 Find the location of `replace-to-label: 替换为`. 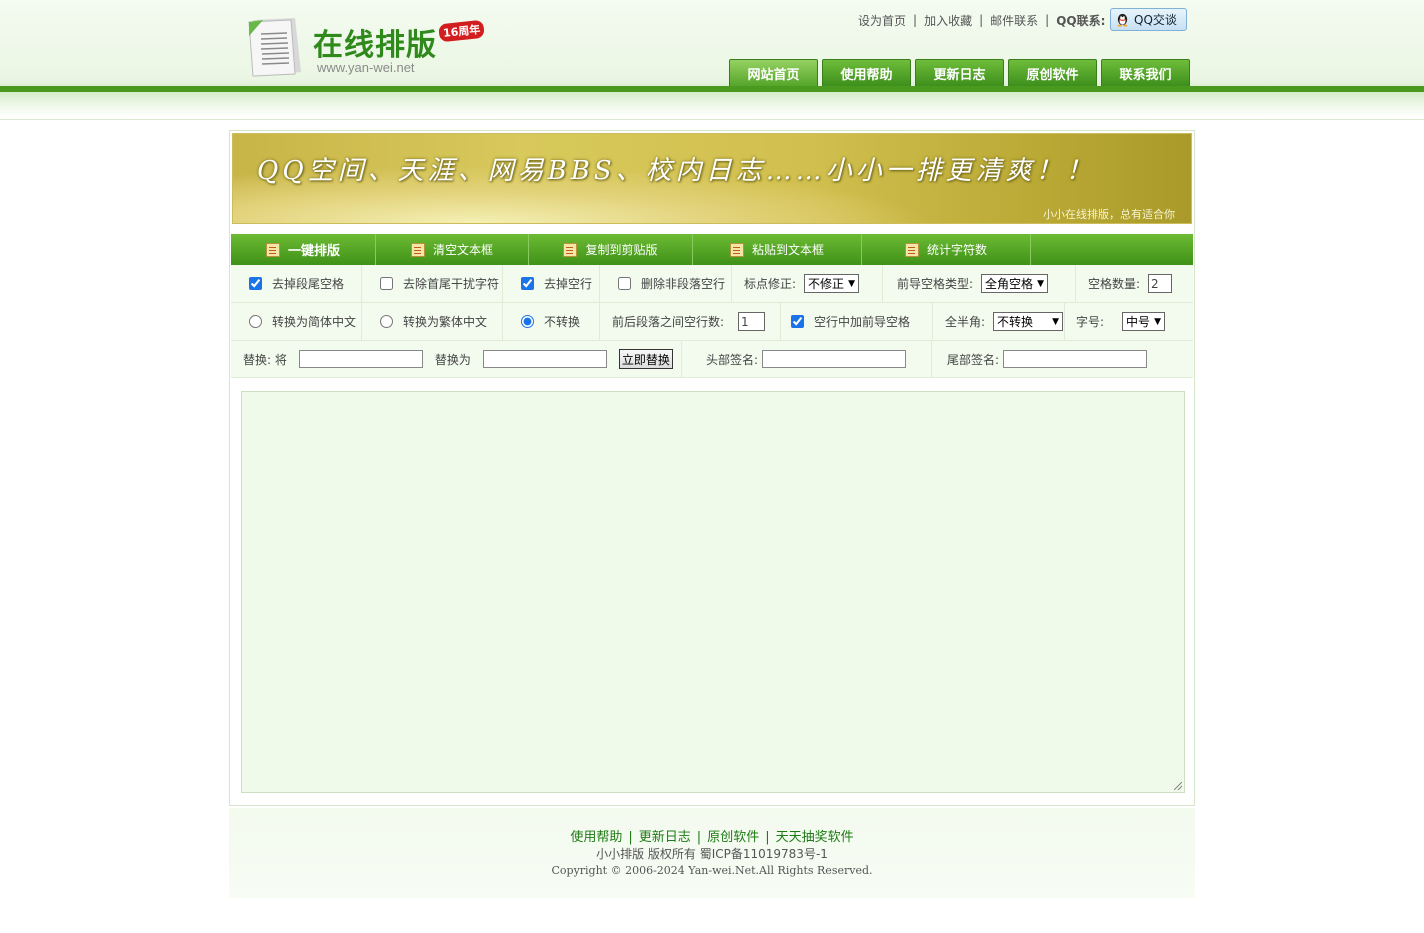

replace-to-label: 替换为 is located at coordinates (452, 359).